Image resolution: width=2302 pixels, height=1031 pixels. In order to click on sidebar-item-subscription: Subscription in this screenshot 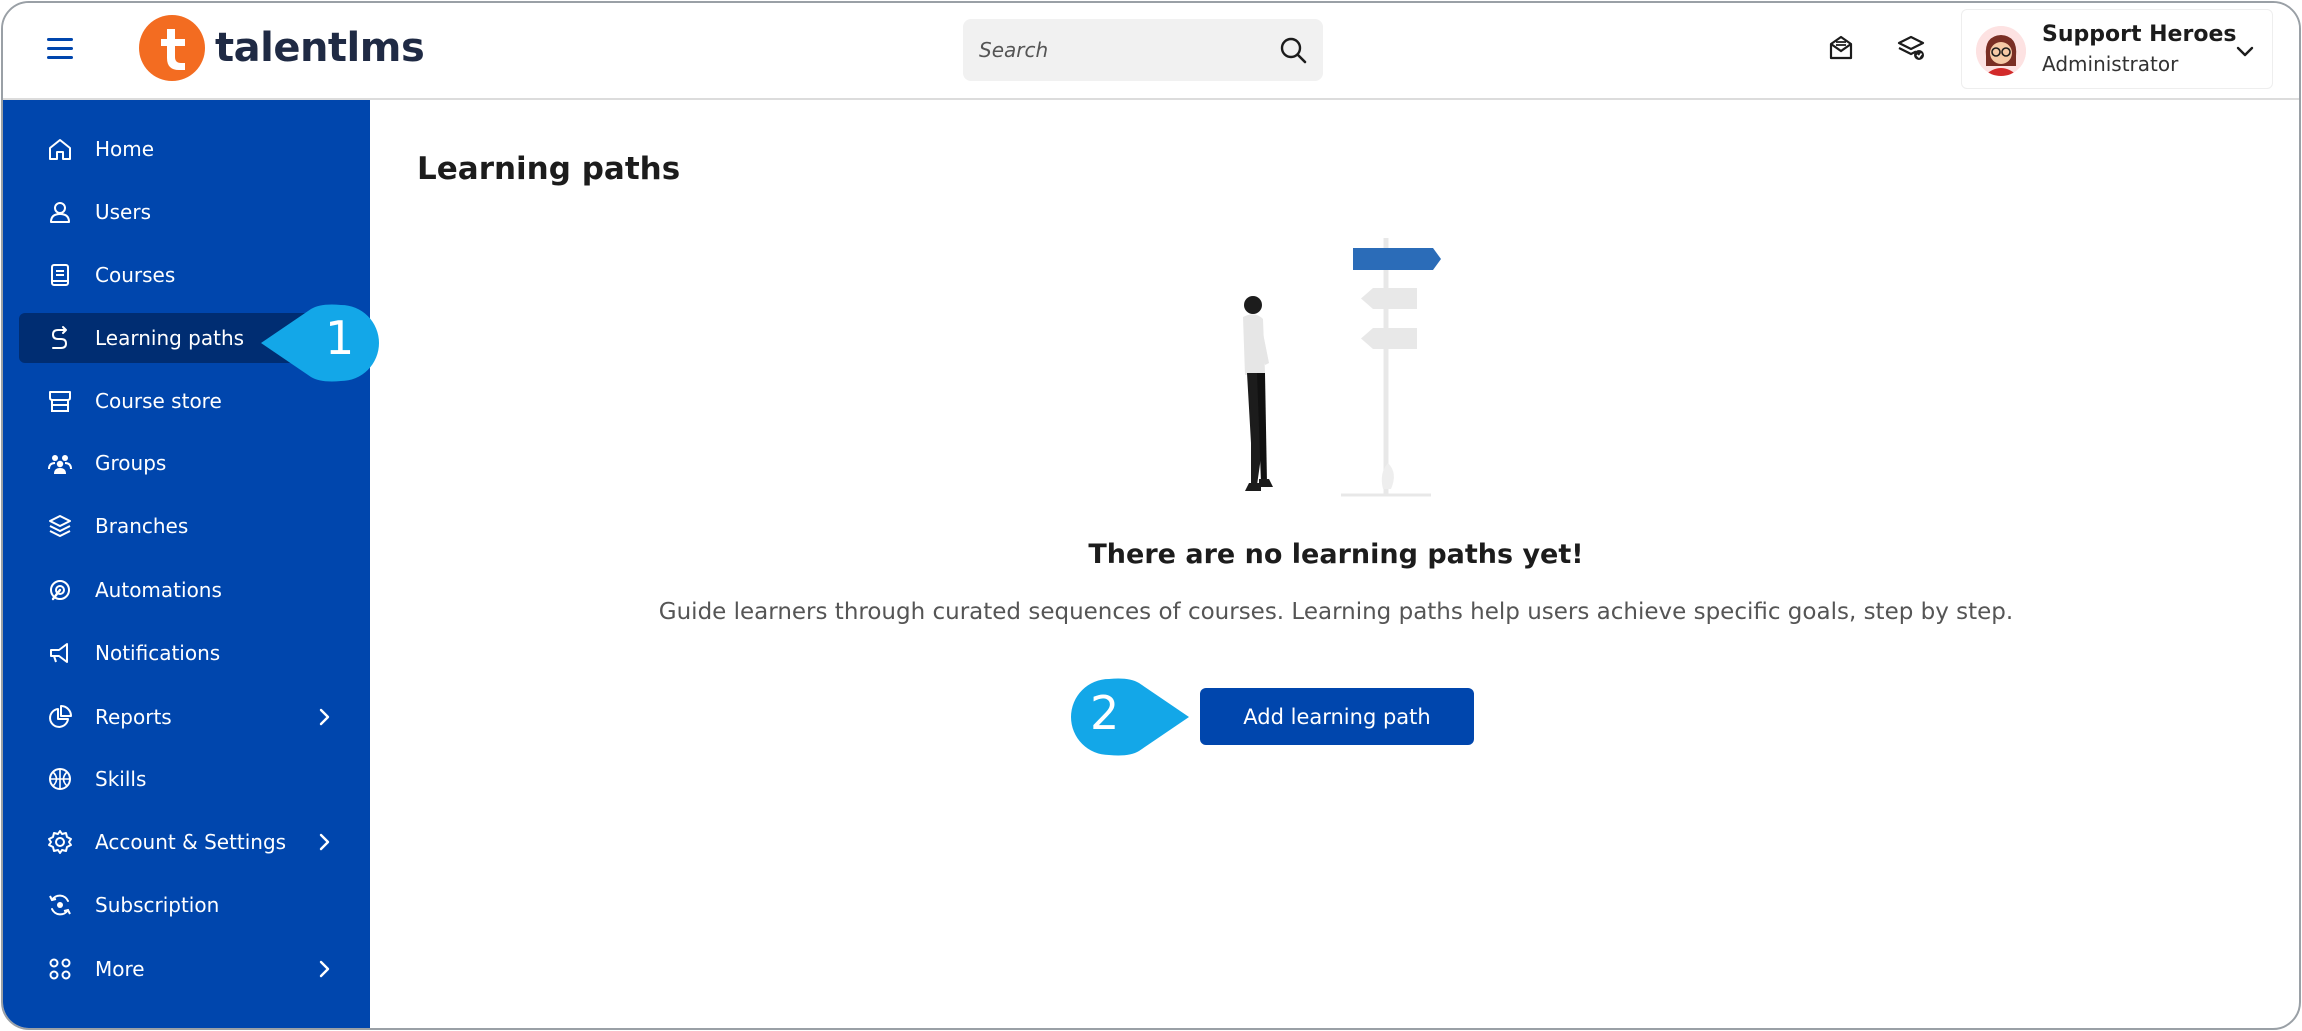, I will do `click(189, 905)`.